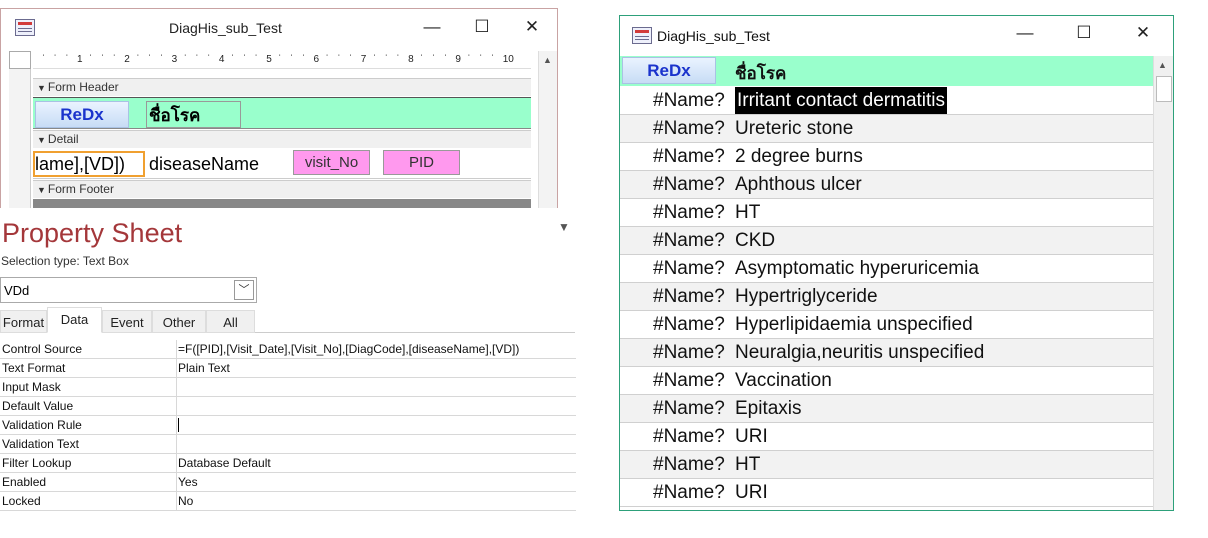 The width and height of the screenshot is (1208, 538). What do you see at coordinates (783, 380) in the screenshot?
I see `disease-cell: Vaccination` at bounding box center [783, 380].